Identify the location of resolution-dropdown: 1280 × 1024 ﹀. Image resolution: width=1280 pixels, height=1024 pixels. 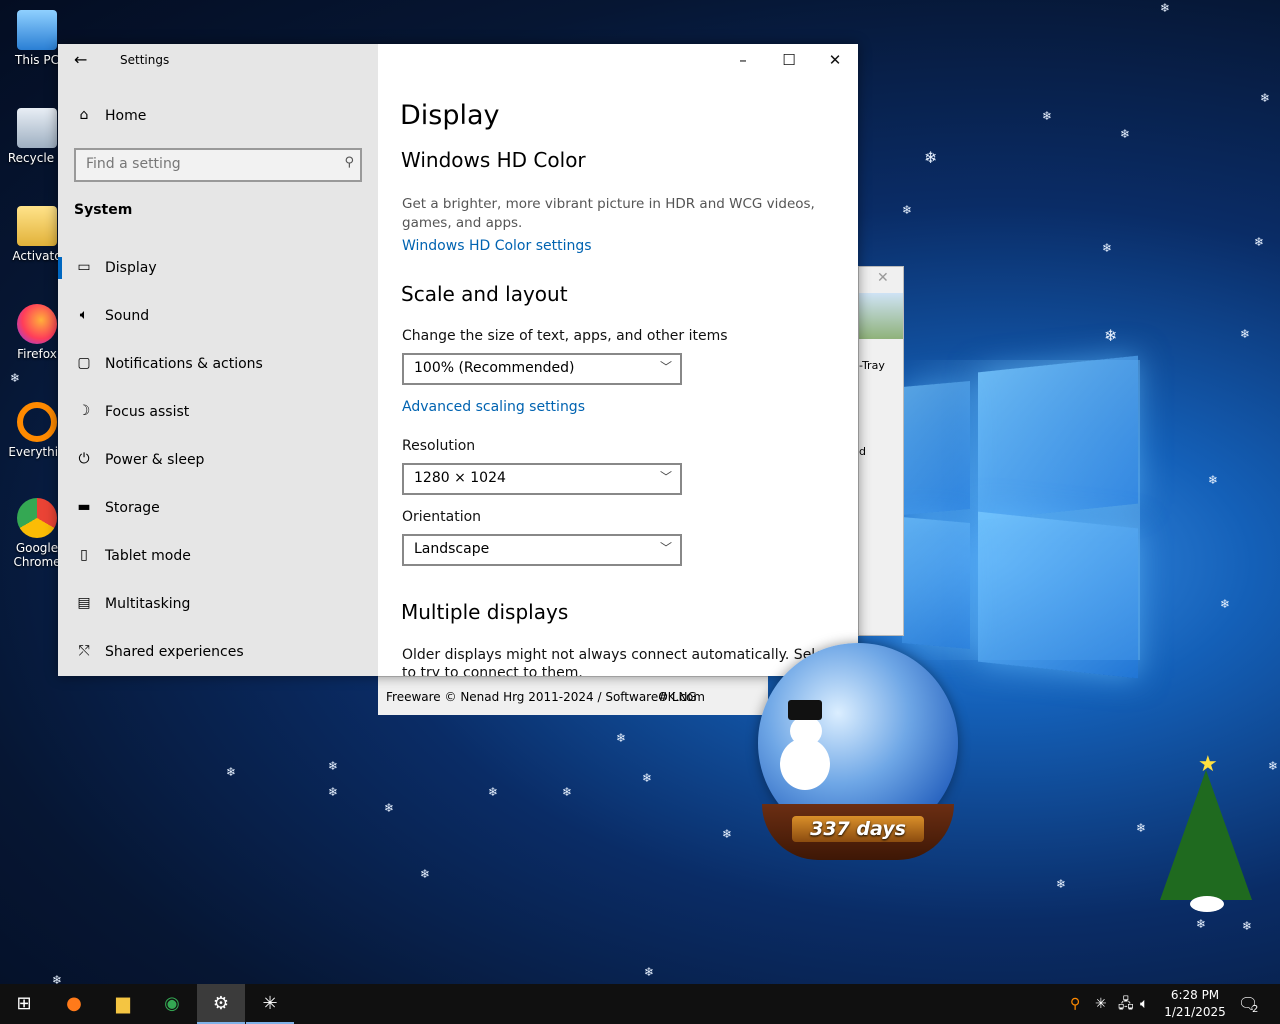
(542, 479).